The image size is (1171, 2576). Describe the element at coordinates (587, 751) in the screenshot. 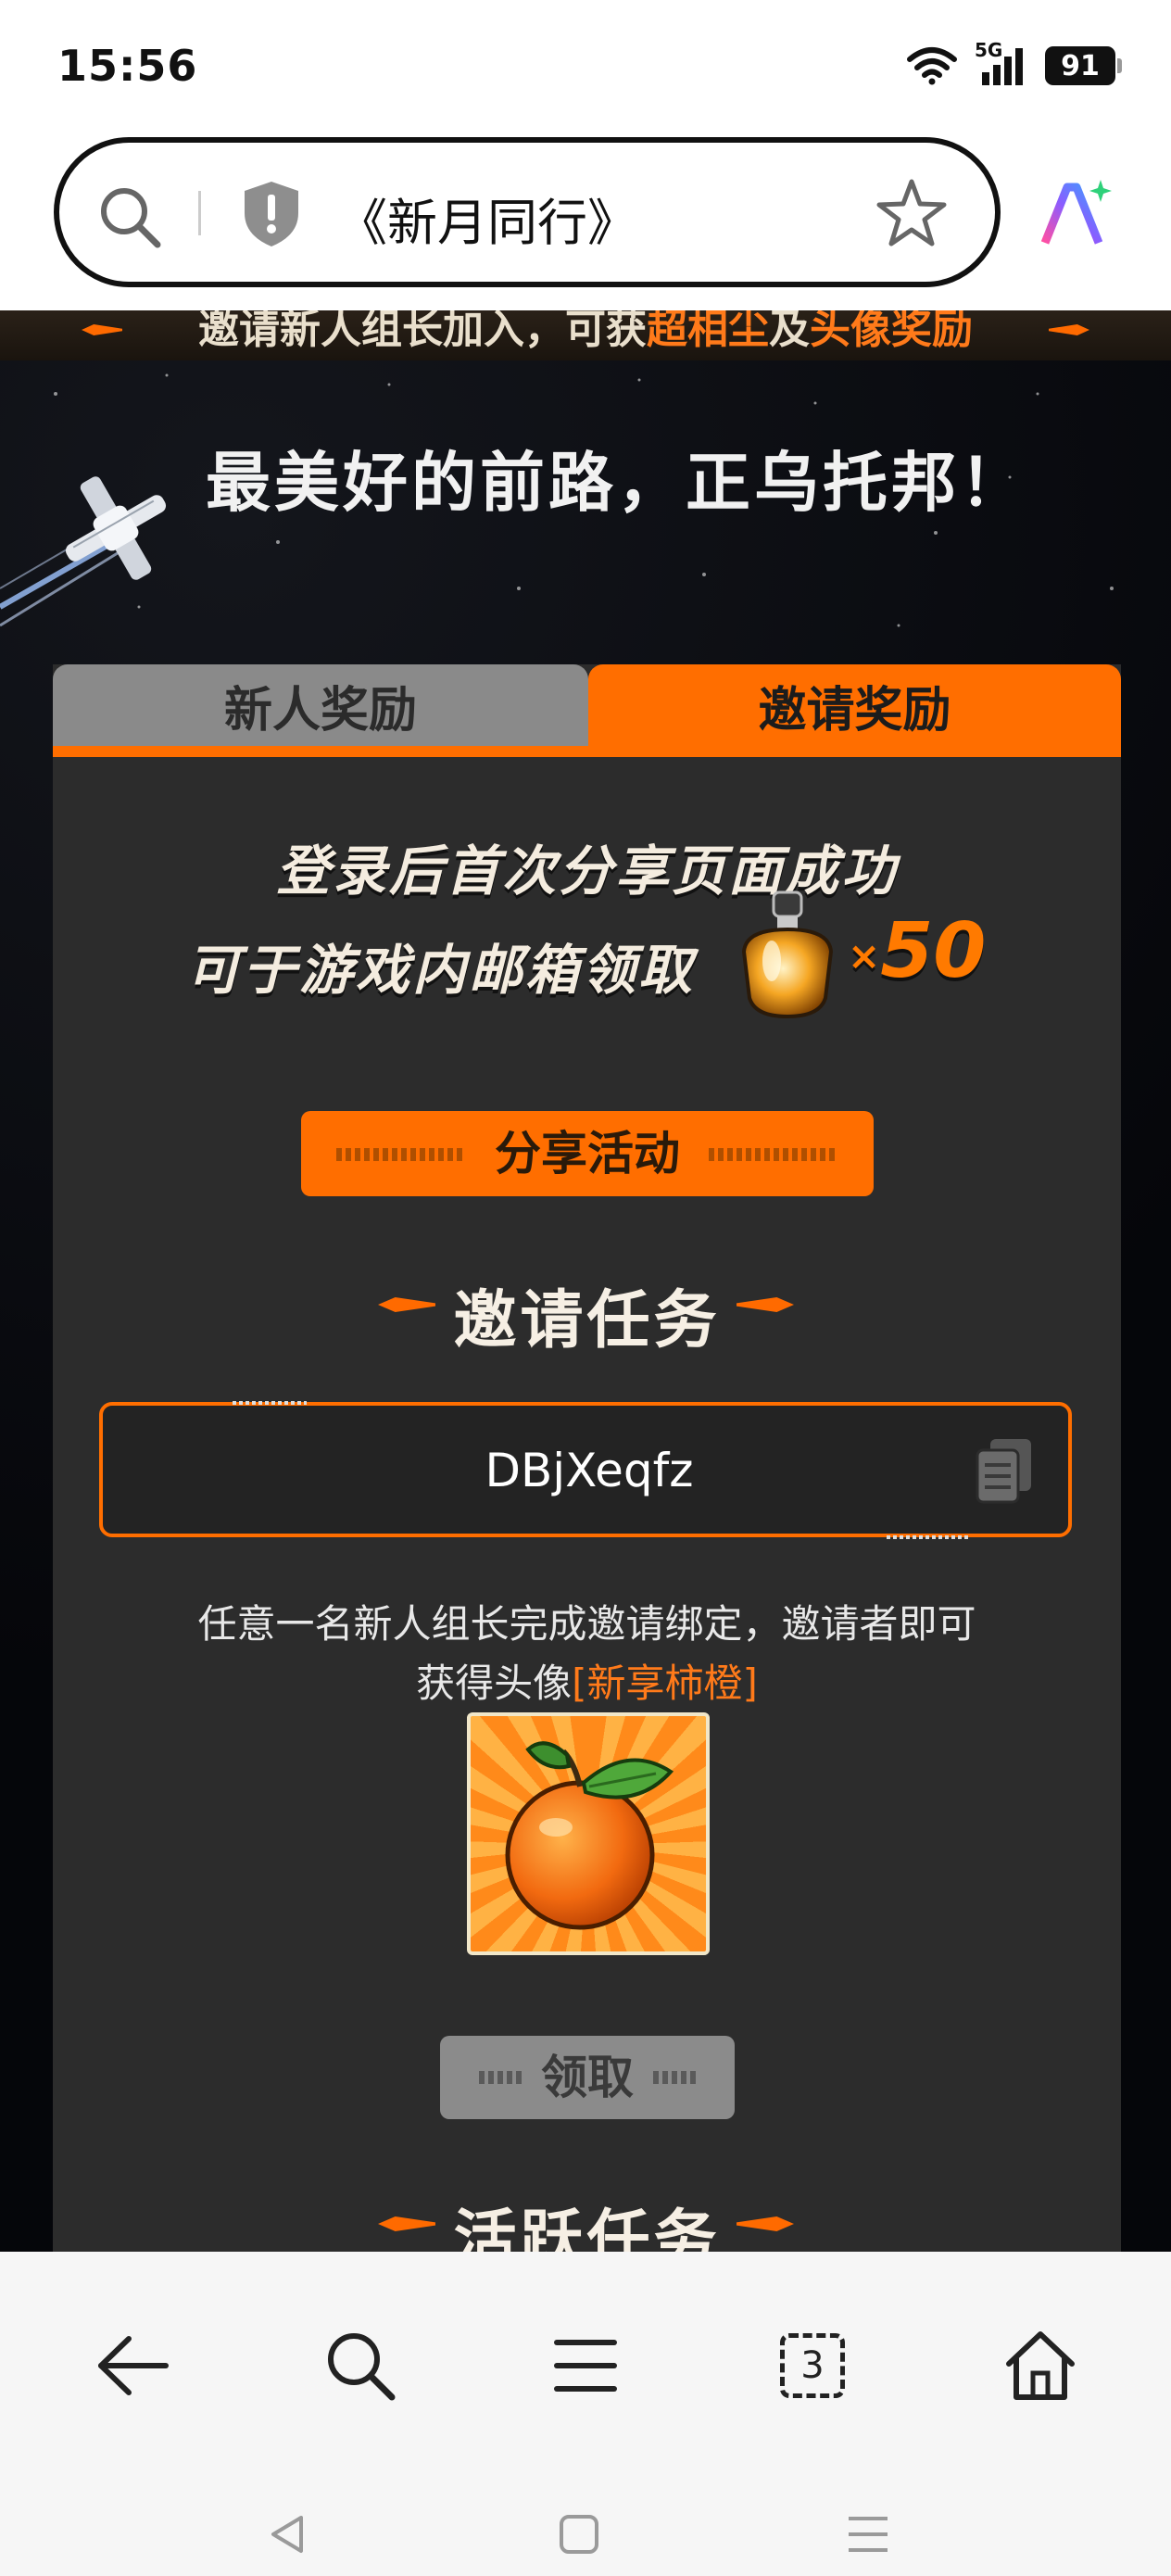

I see `tab-underline` at that location.